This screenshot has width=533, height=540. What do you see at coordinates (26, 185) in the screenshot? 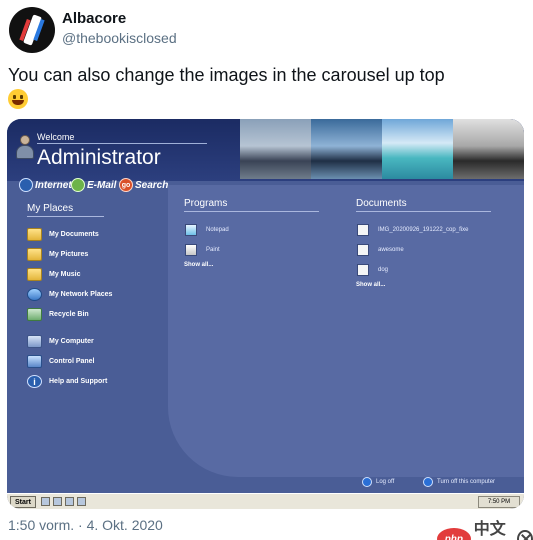
I see `globe-icon` at bounding box center [26, 185].